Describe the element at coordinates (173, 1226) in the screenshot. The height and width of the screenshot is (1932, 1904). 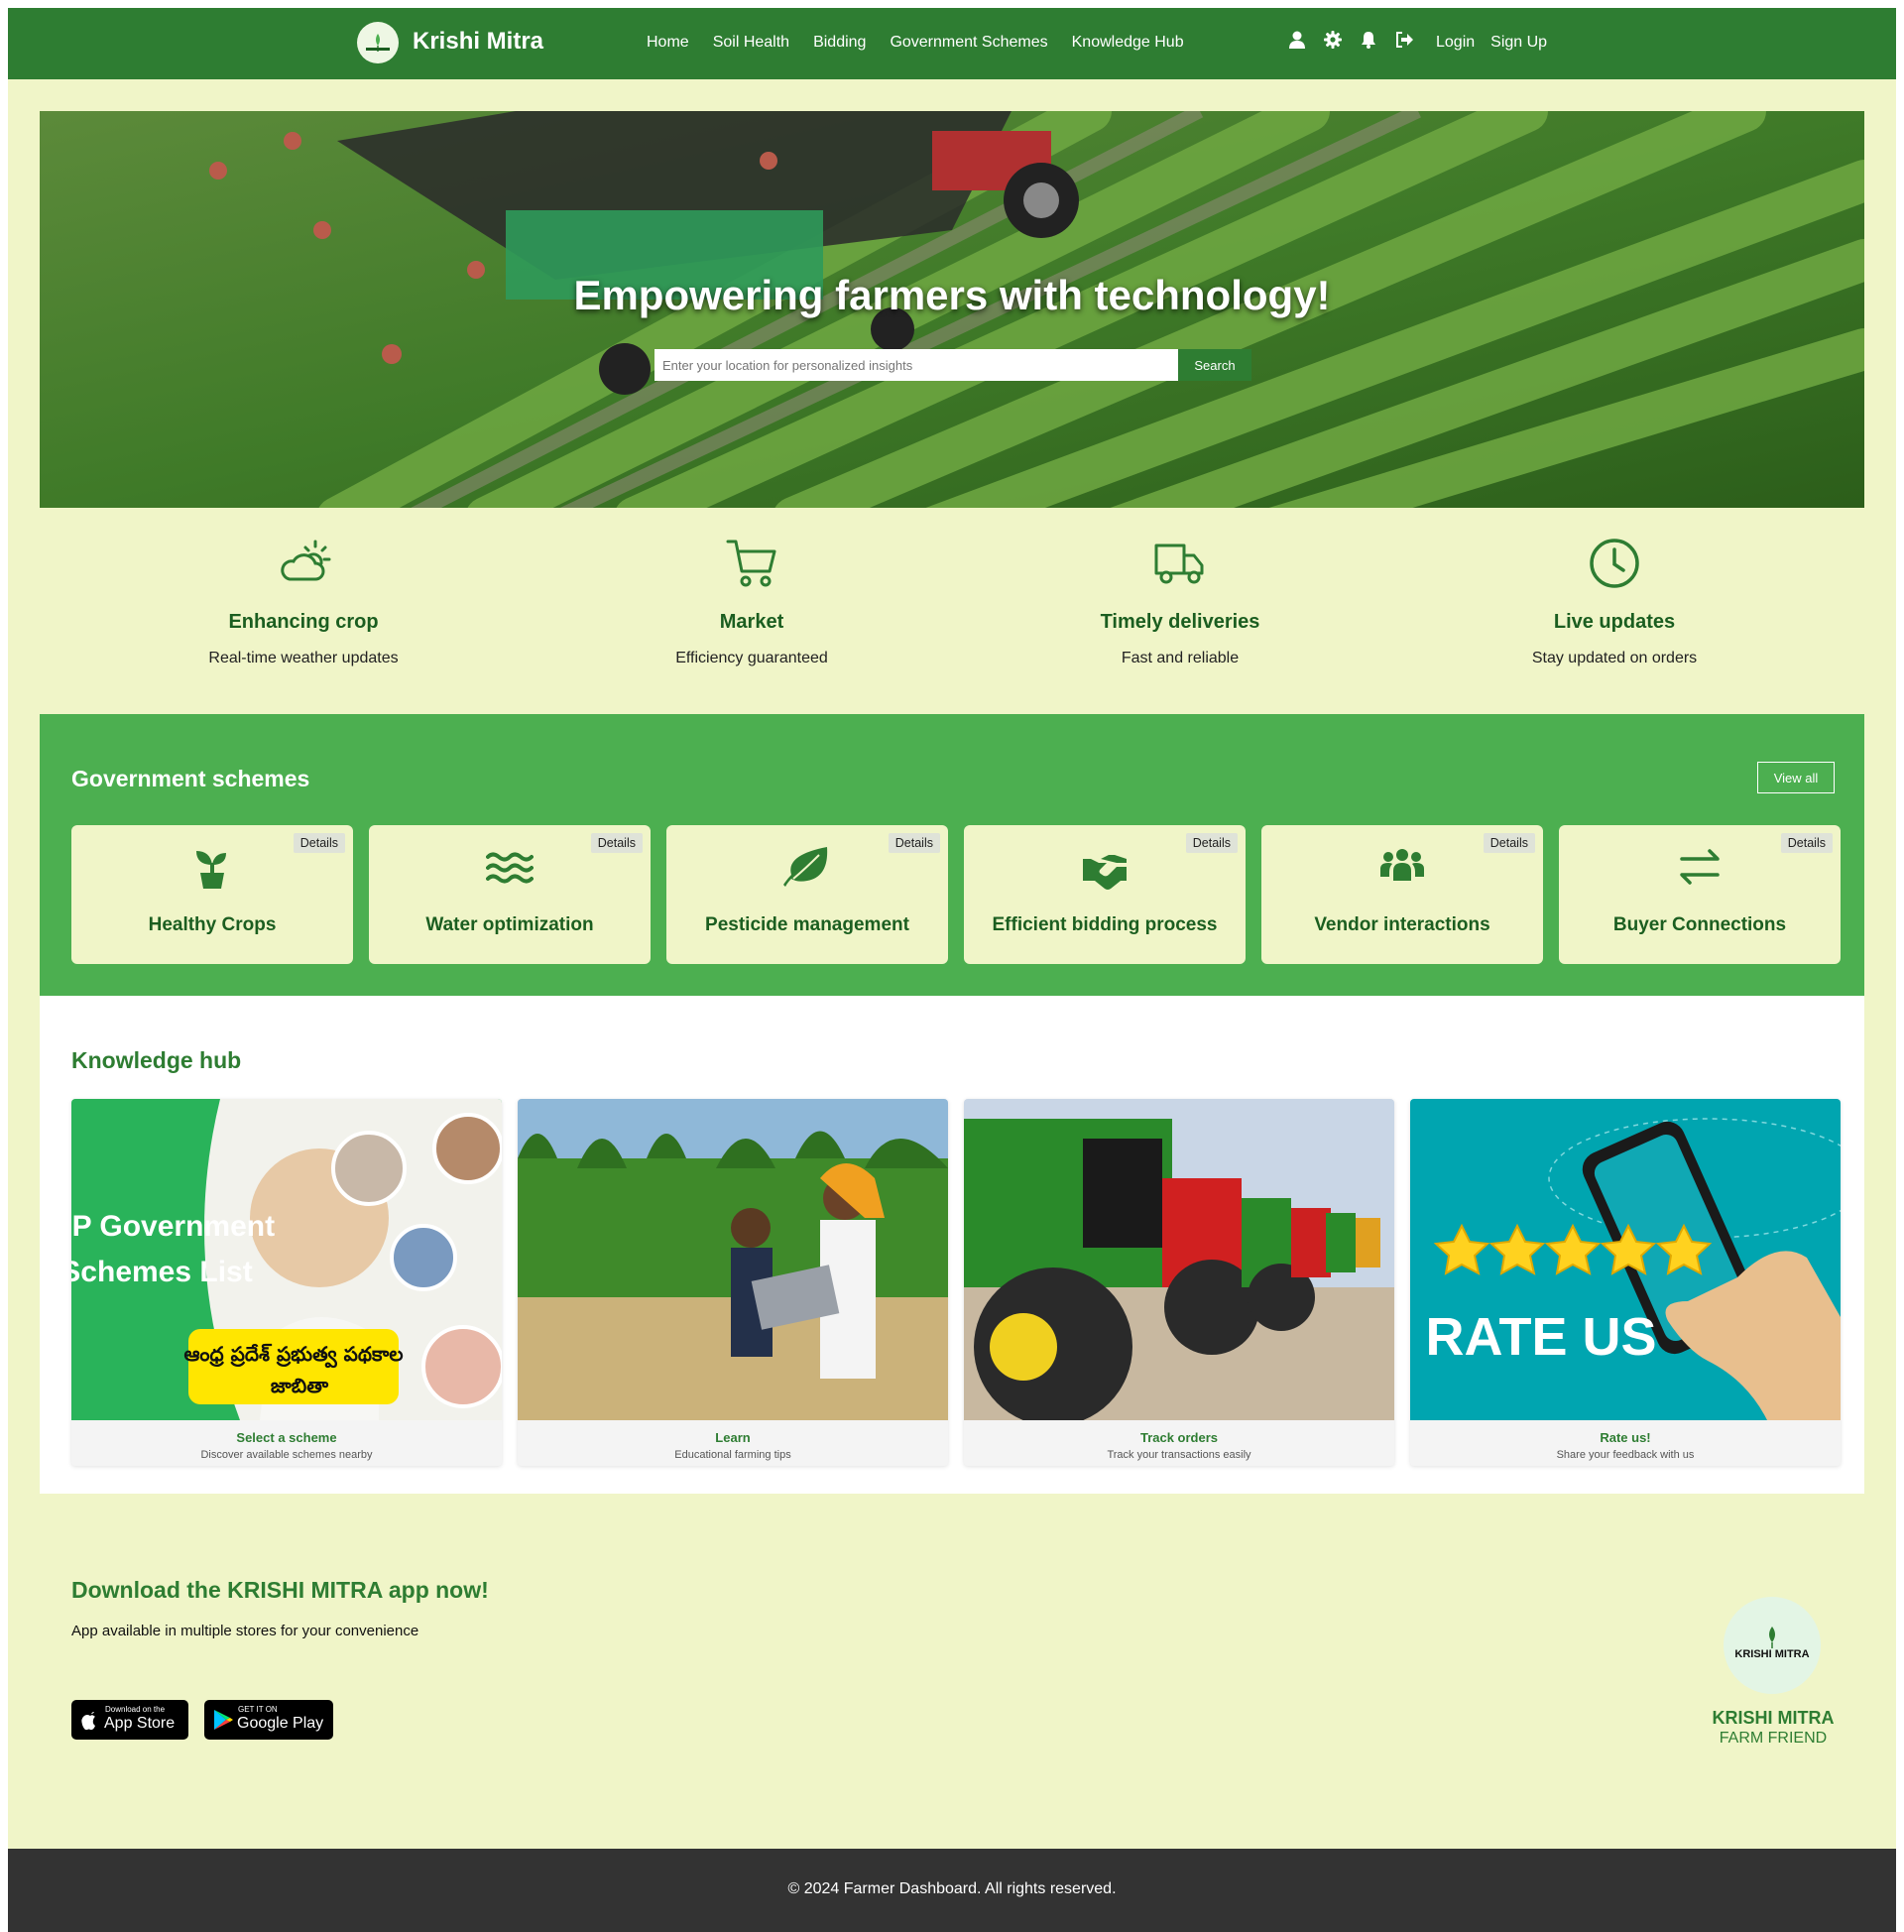
I see `image-text: AP Government` at that location.